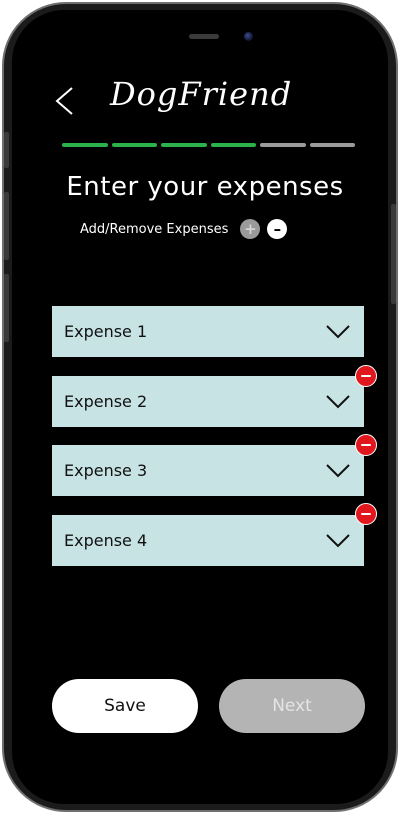 Image resolution: width=403 pixels, height=817 pixels. Describe the element at coordinates (125, 706) in the screenshot. I see `save-button: Save` at that location.